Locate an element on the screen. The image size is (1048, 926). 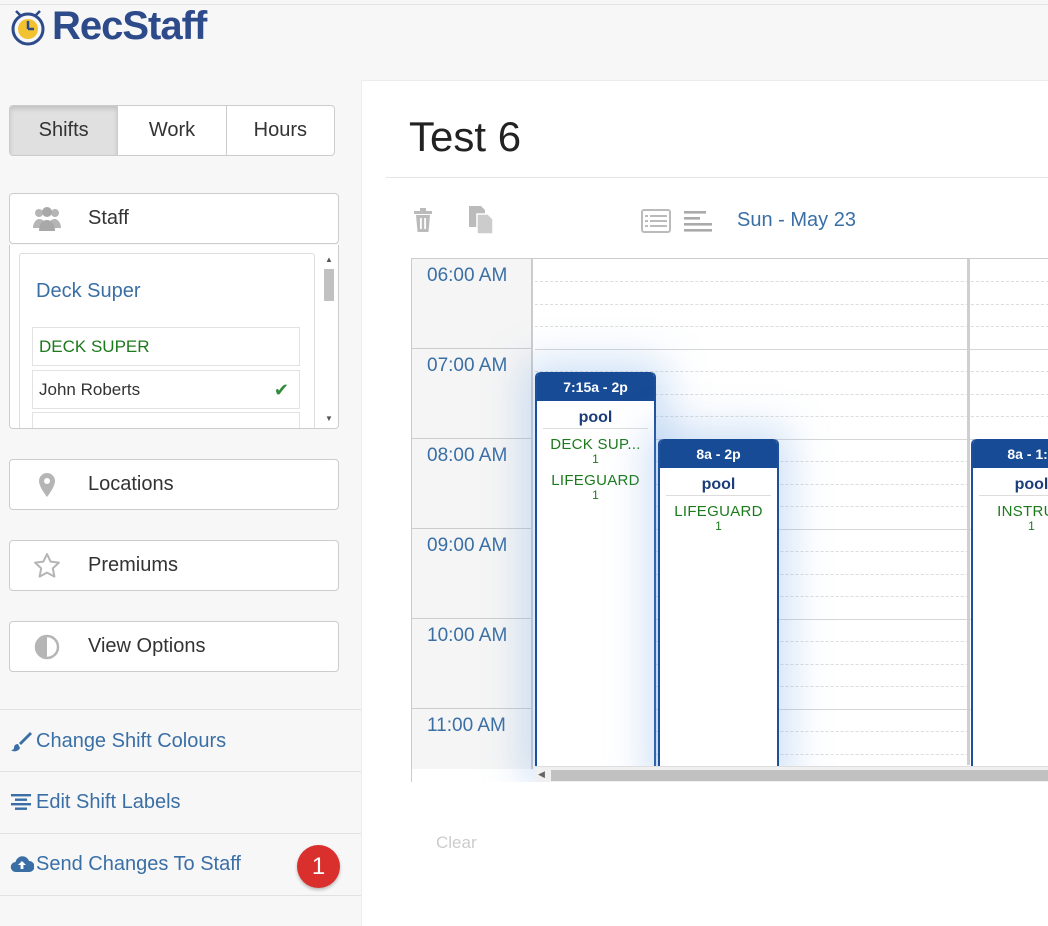
paintbrush-icon is located at coordinates (23, 741).